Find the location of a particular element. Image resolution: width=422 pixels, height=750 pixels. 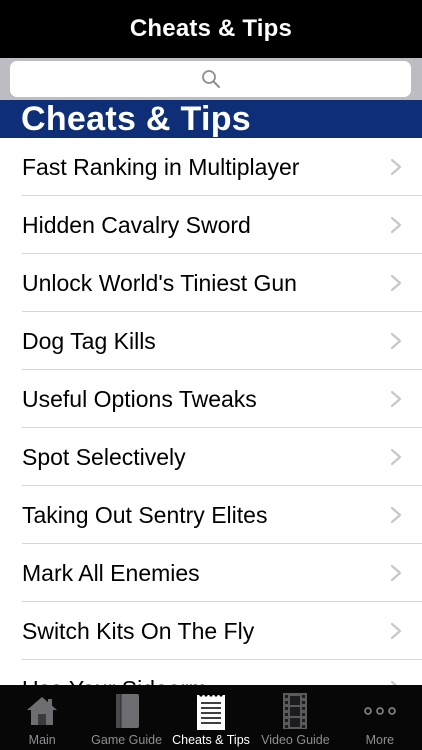

navigation-bar: Cheats & Tips is located at coordinates (211, 29).